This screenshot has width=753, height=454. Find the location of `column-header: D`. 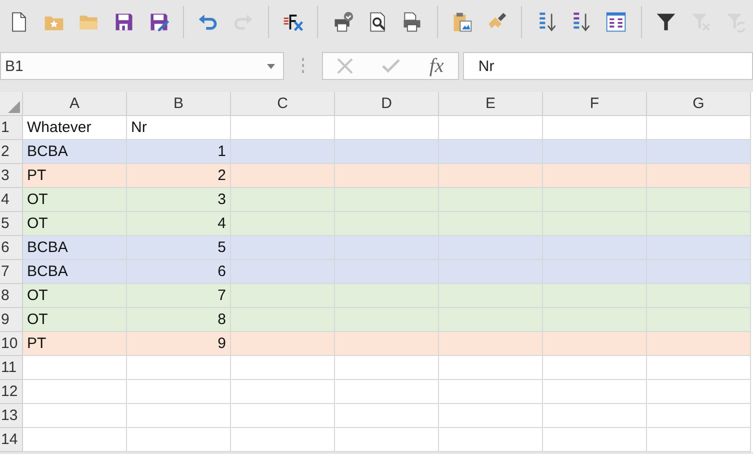

column-header: D is located at coordinates (387, 104).